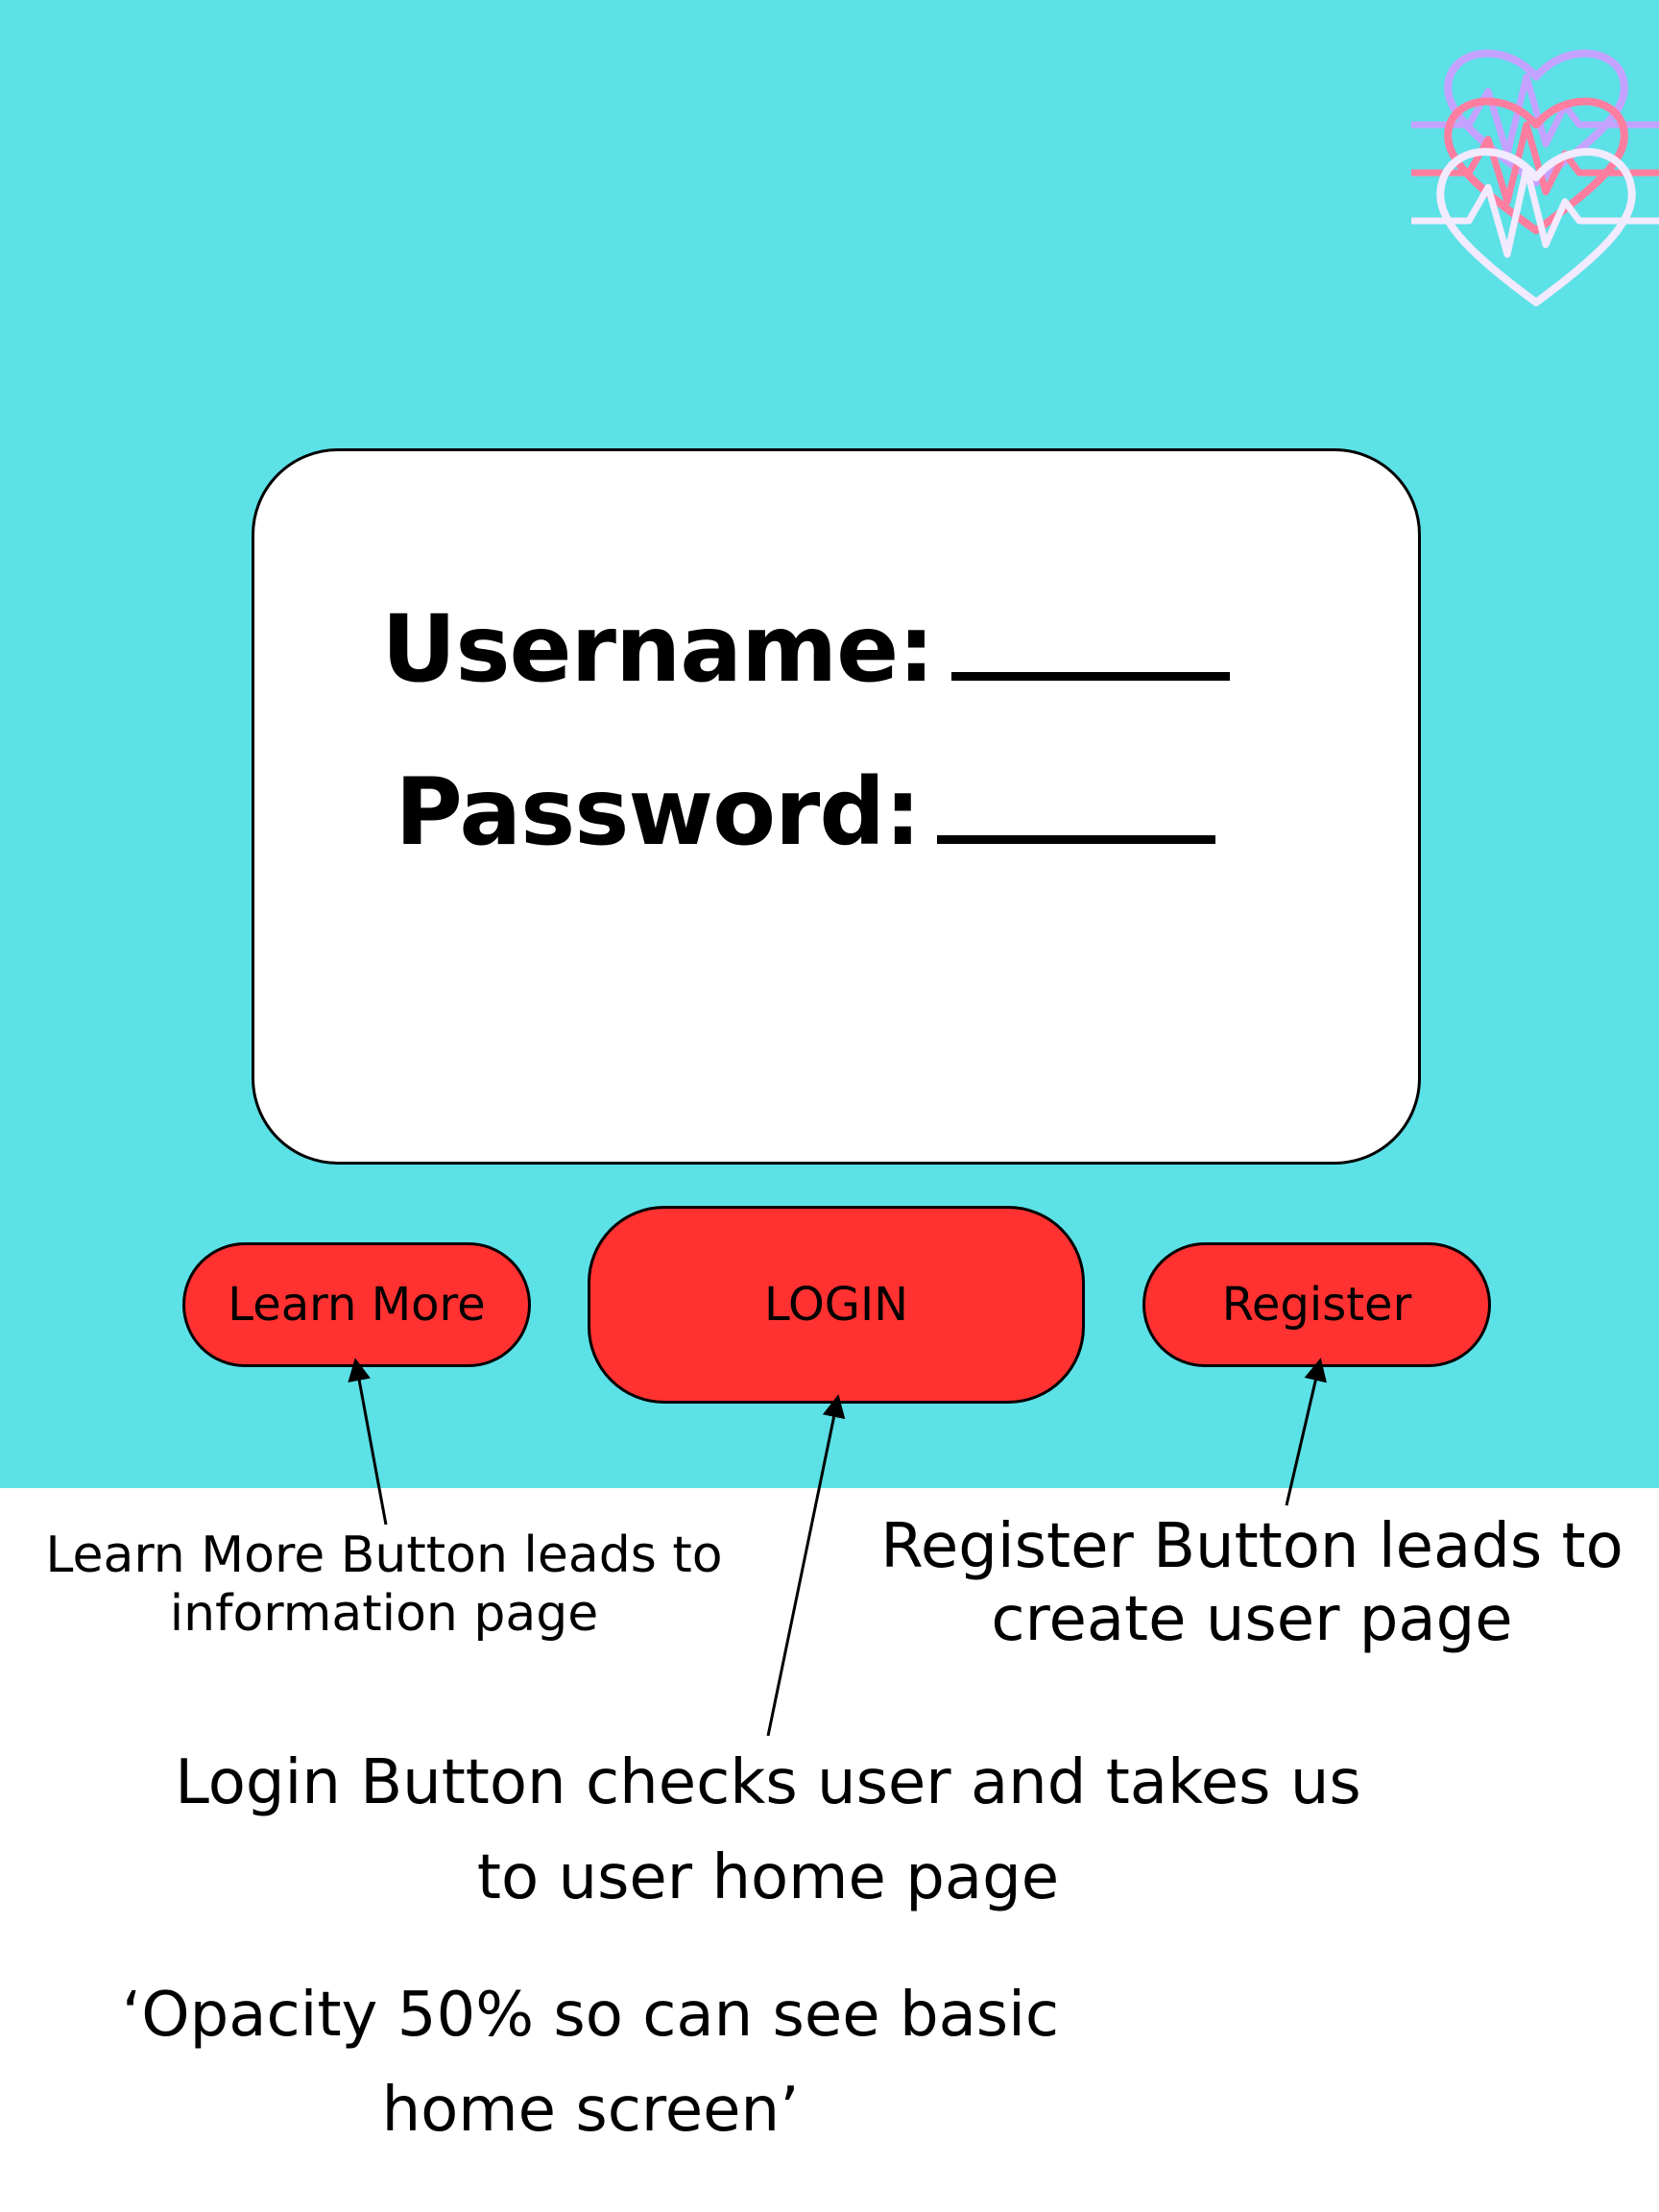  I want to click on password-row: Password:, so click(805, 809).